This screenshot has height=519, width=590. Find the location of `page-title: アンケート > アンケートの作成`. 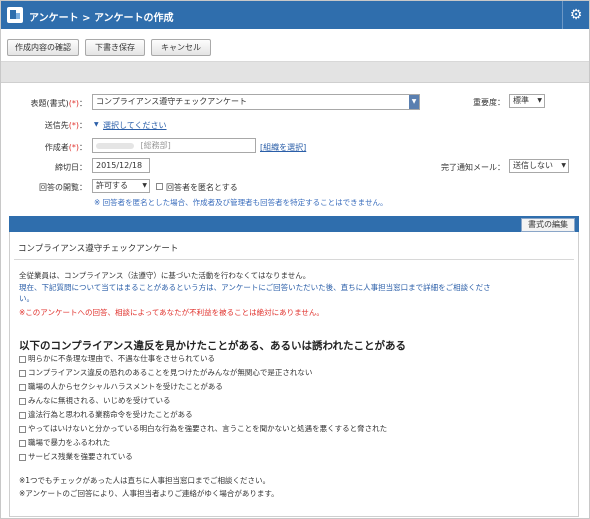

page-title: アンケート > アンケートの作成 is located at coordinates (101, 18).